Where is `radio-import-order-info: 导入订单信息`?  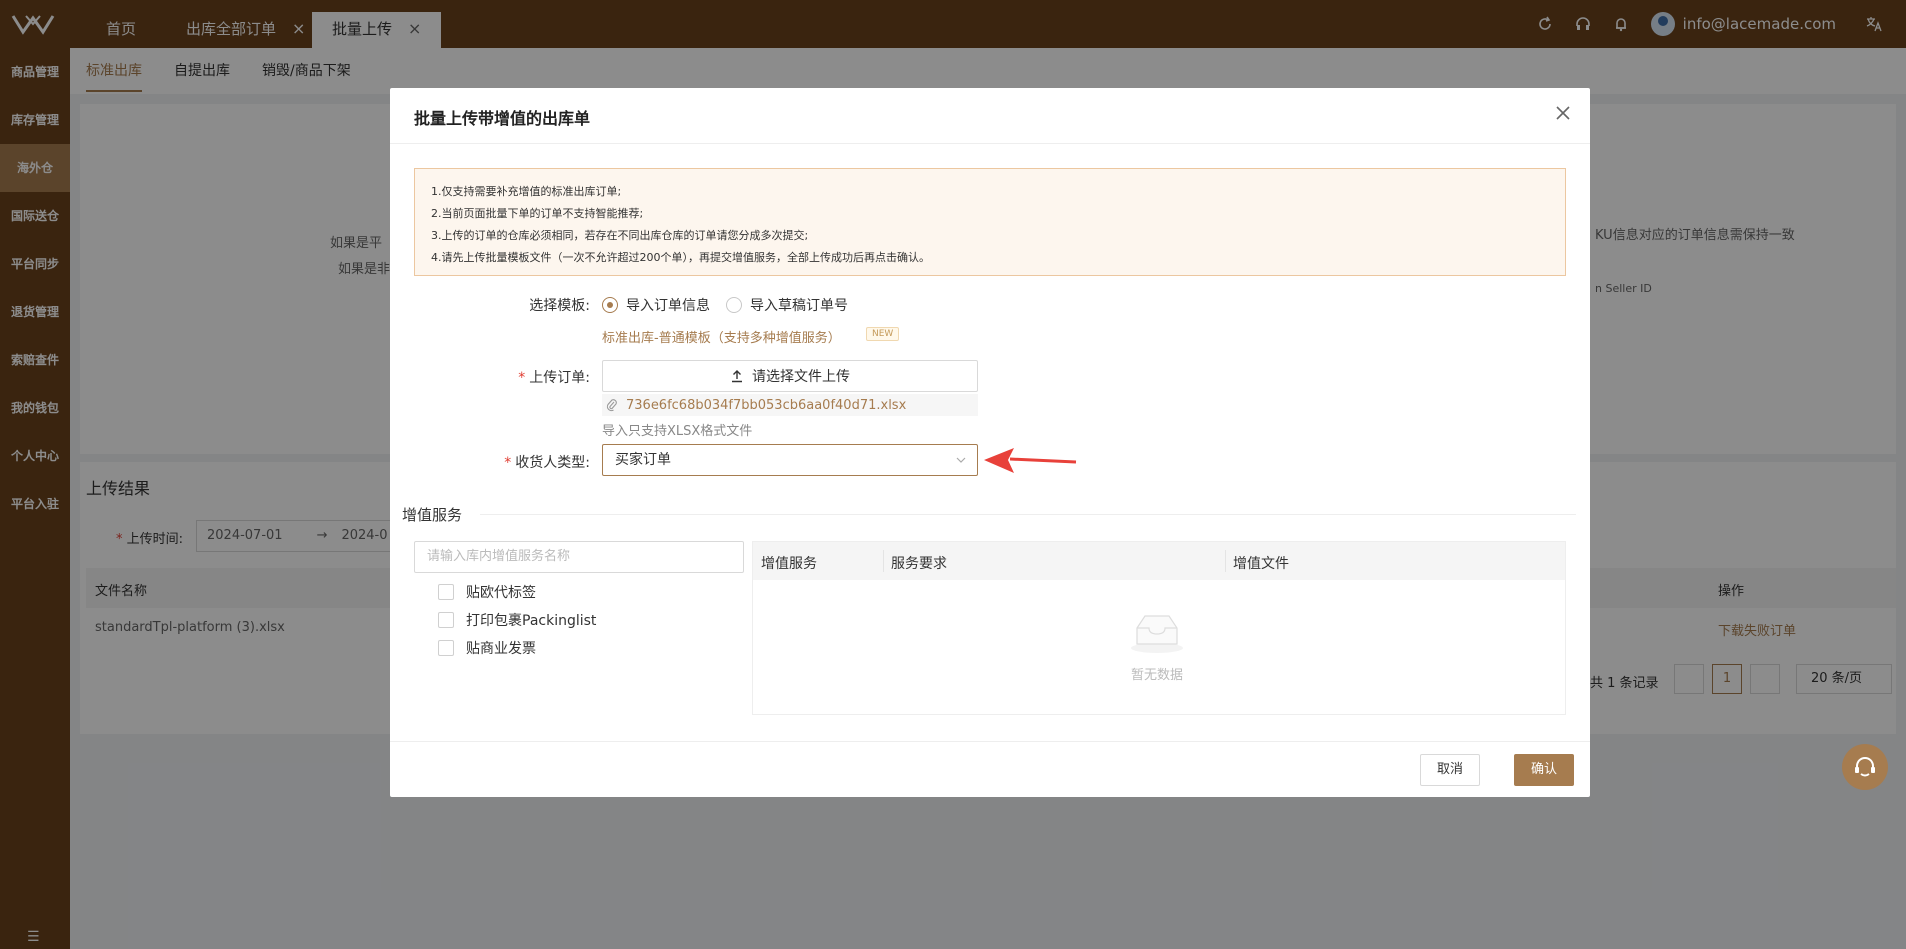 radio-import-order-info: 导入订单信息 is located at coordinates (656, 305).